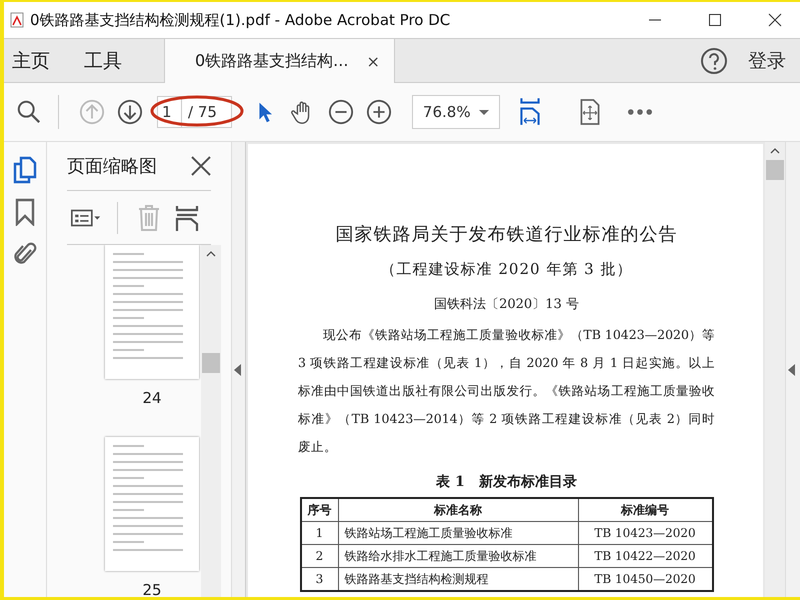  Describe the element at coordinates (319, 510) in the screenshot. I see `column-header: 序号` at that location.